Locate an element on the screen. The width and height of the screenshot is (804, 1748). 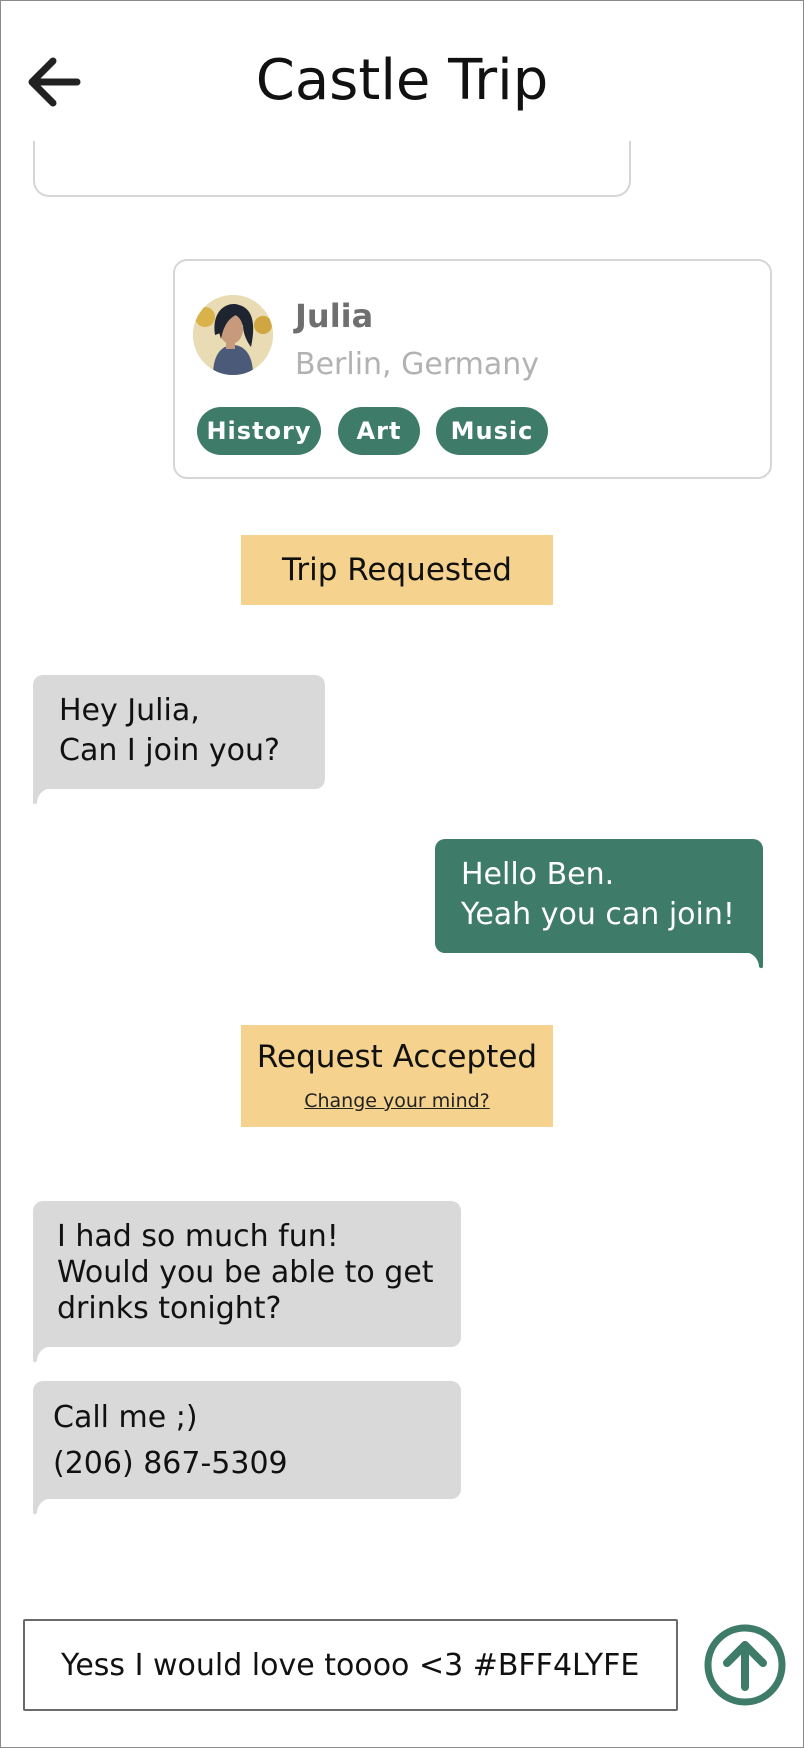
message-line: I had so much fun! is located at coordinates (198, 1236).